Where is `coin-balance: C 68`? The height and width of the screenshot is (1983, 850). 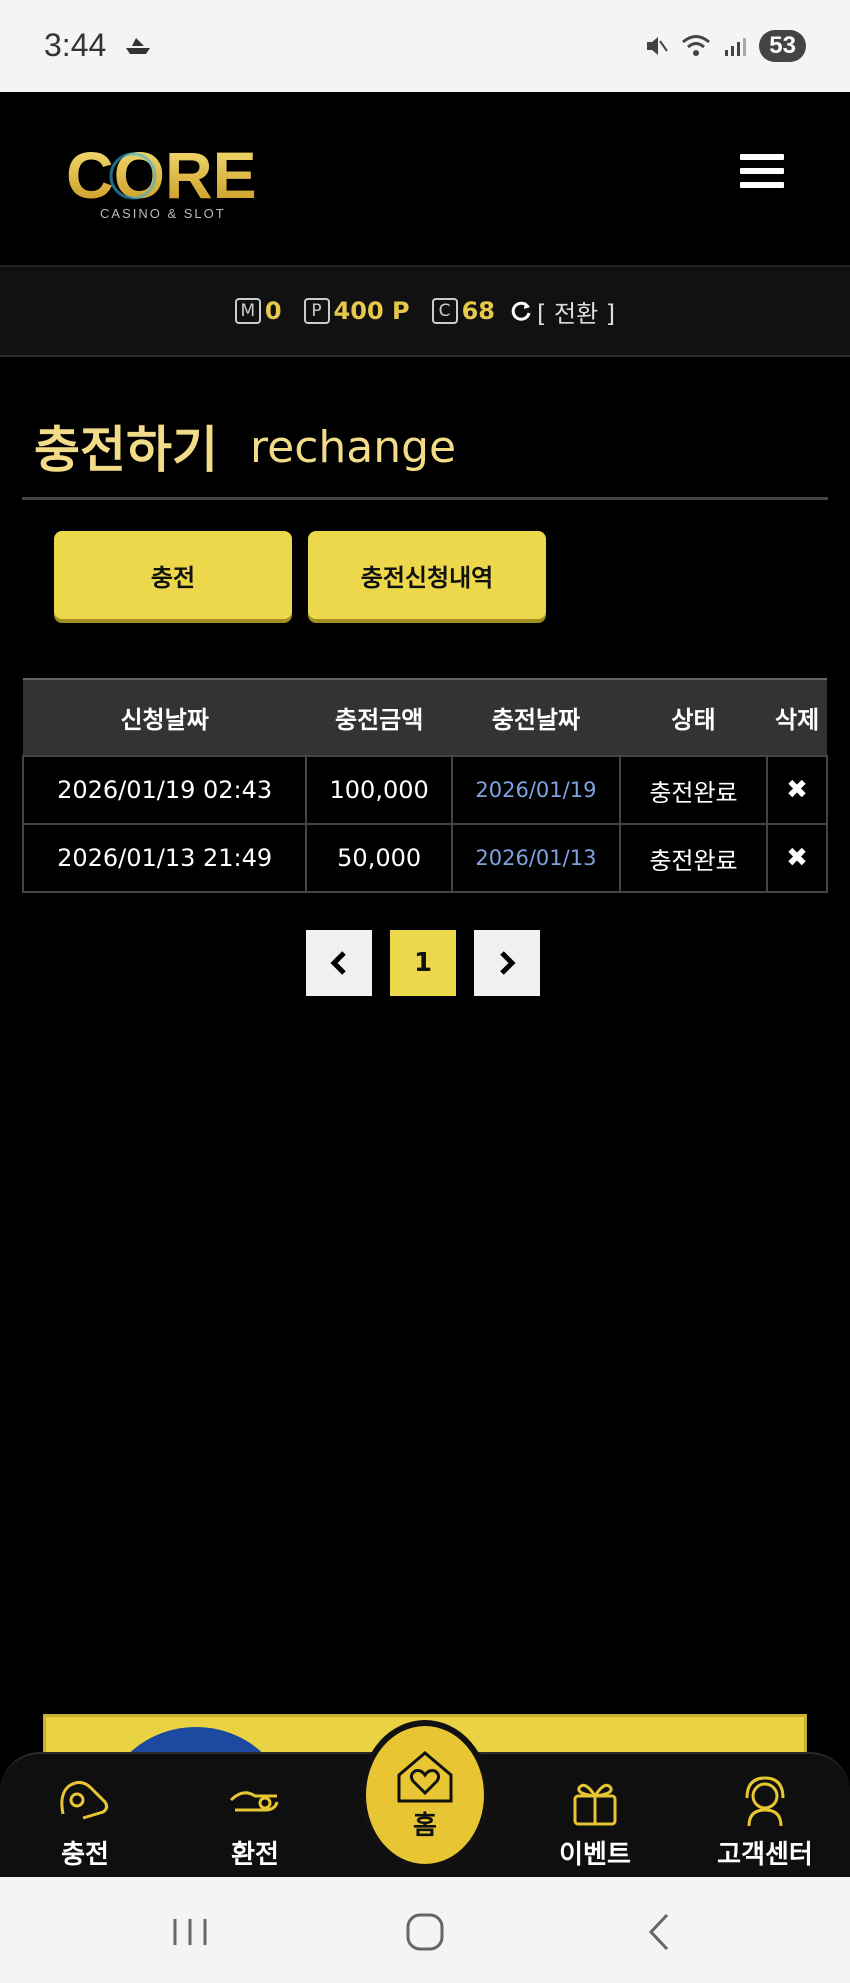 coin-balance: C 68 is located at coordinates (465, 311).